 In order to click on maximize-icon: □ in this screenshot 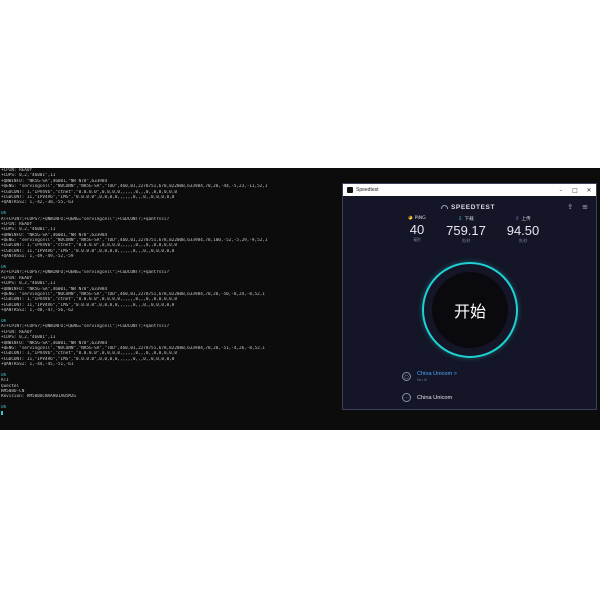, I will do `click(575, 190)`.